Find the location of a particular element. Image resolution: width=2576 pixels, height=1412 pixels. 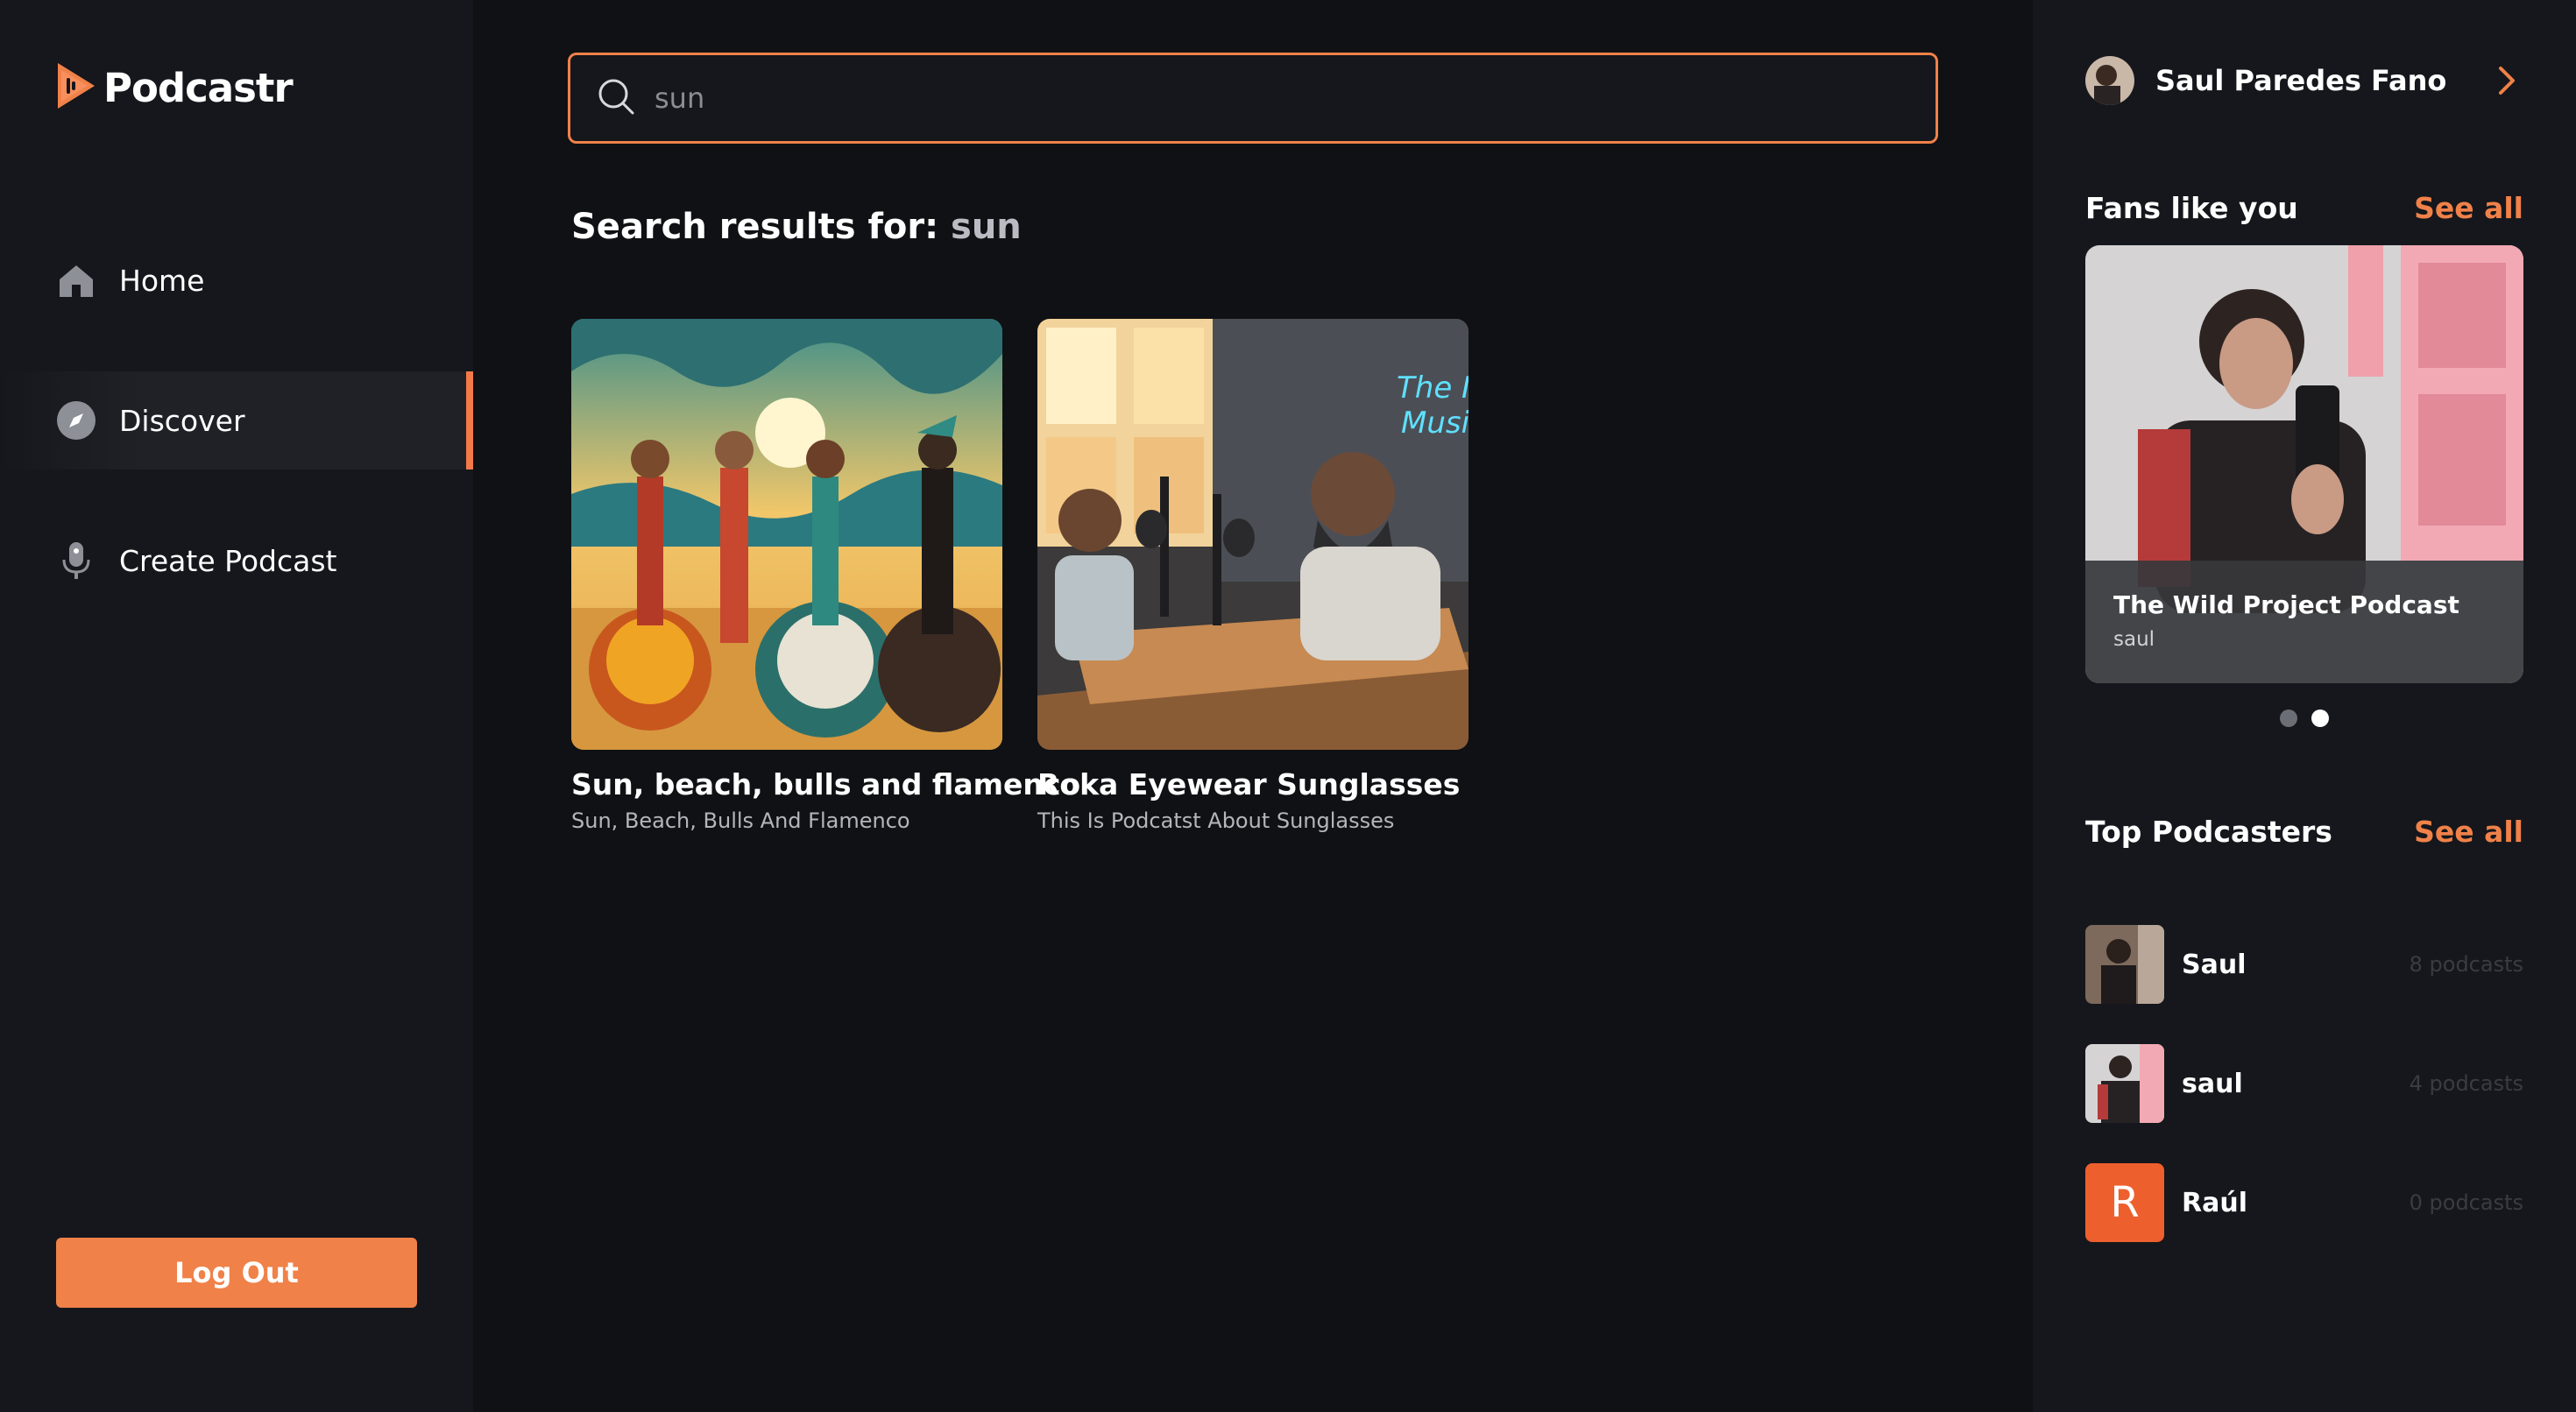

podcaster-name: Saul is located at coordinates (2287, 965).